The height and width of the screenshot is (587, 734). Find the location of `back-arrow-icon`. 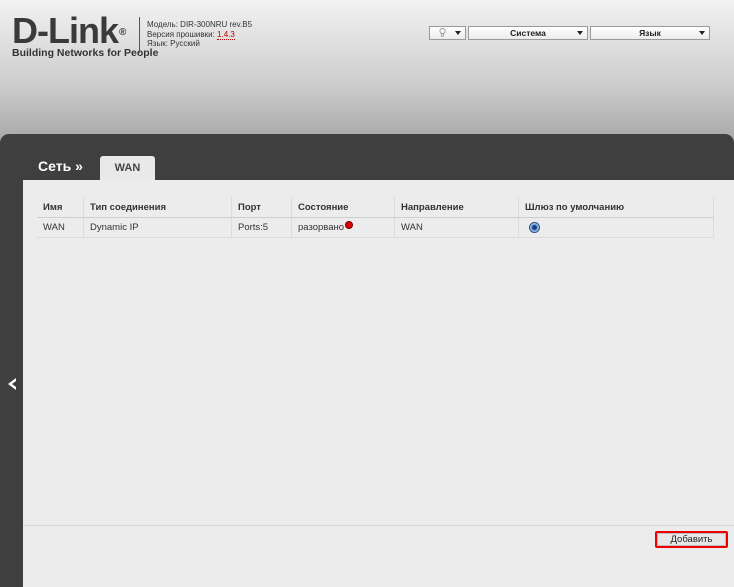

back-arrow-icon is located at coordinates (12, 386).